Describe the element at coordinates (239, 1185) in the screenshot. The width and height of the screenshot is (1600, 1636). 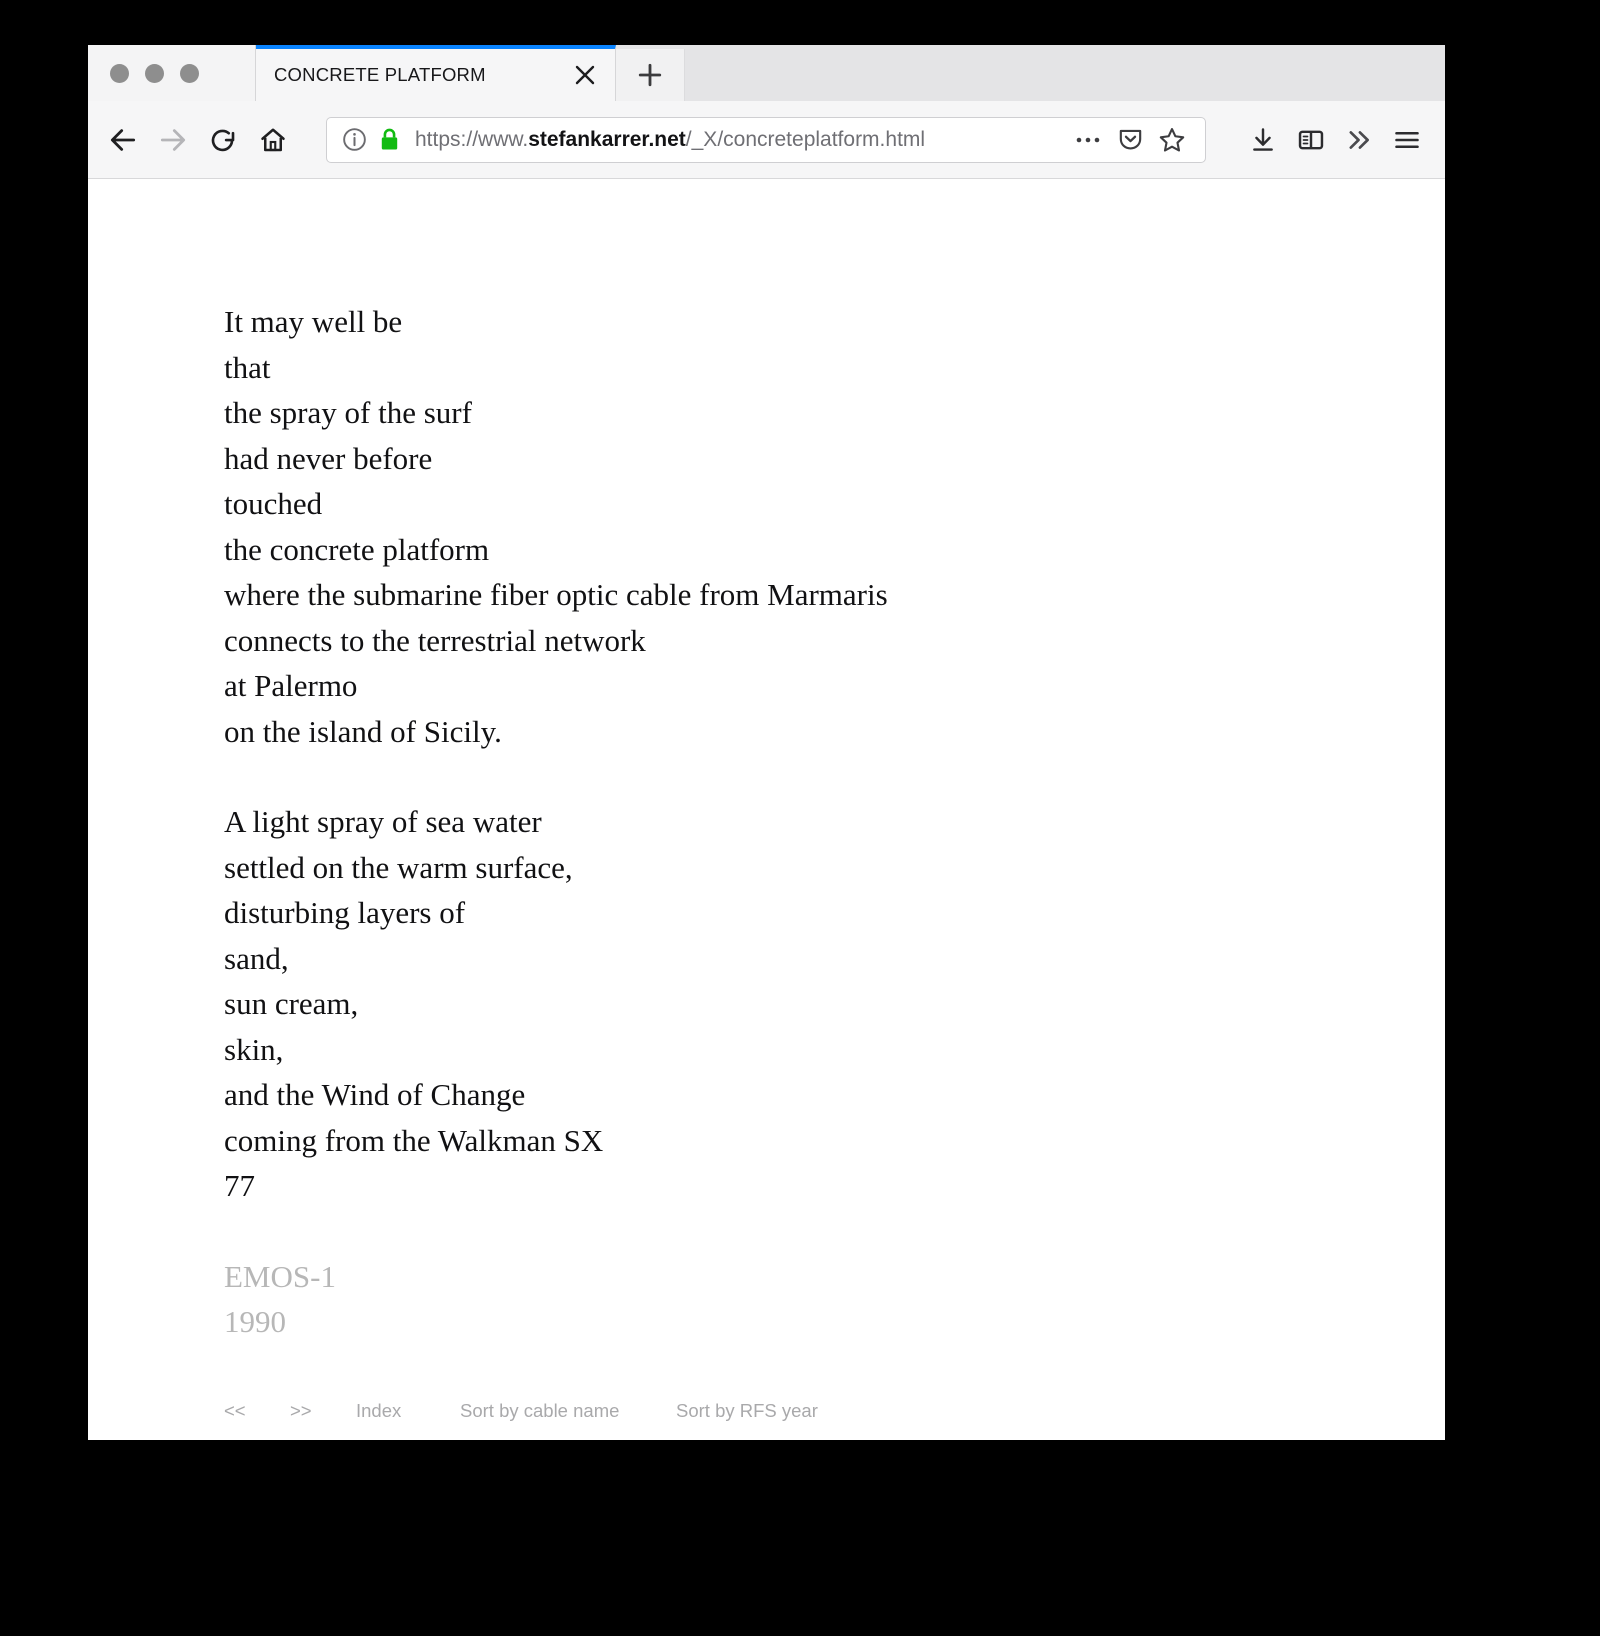
I see `poem-line: 77` at that location.